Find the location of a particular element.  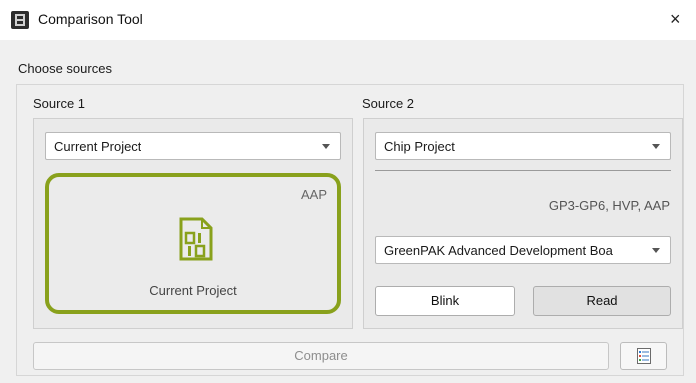

source2-dropdown: Chip Project is located at coordinates (523, 146).